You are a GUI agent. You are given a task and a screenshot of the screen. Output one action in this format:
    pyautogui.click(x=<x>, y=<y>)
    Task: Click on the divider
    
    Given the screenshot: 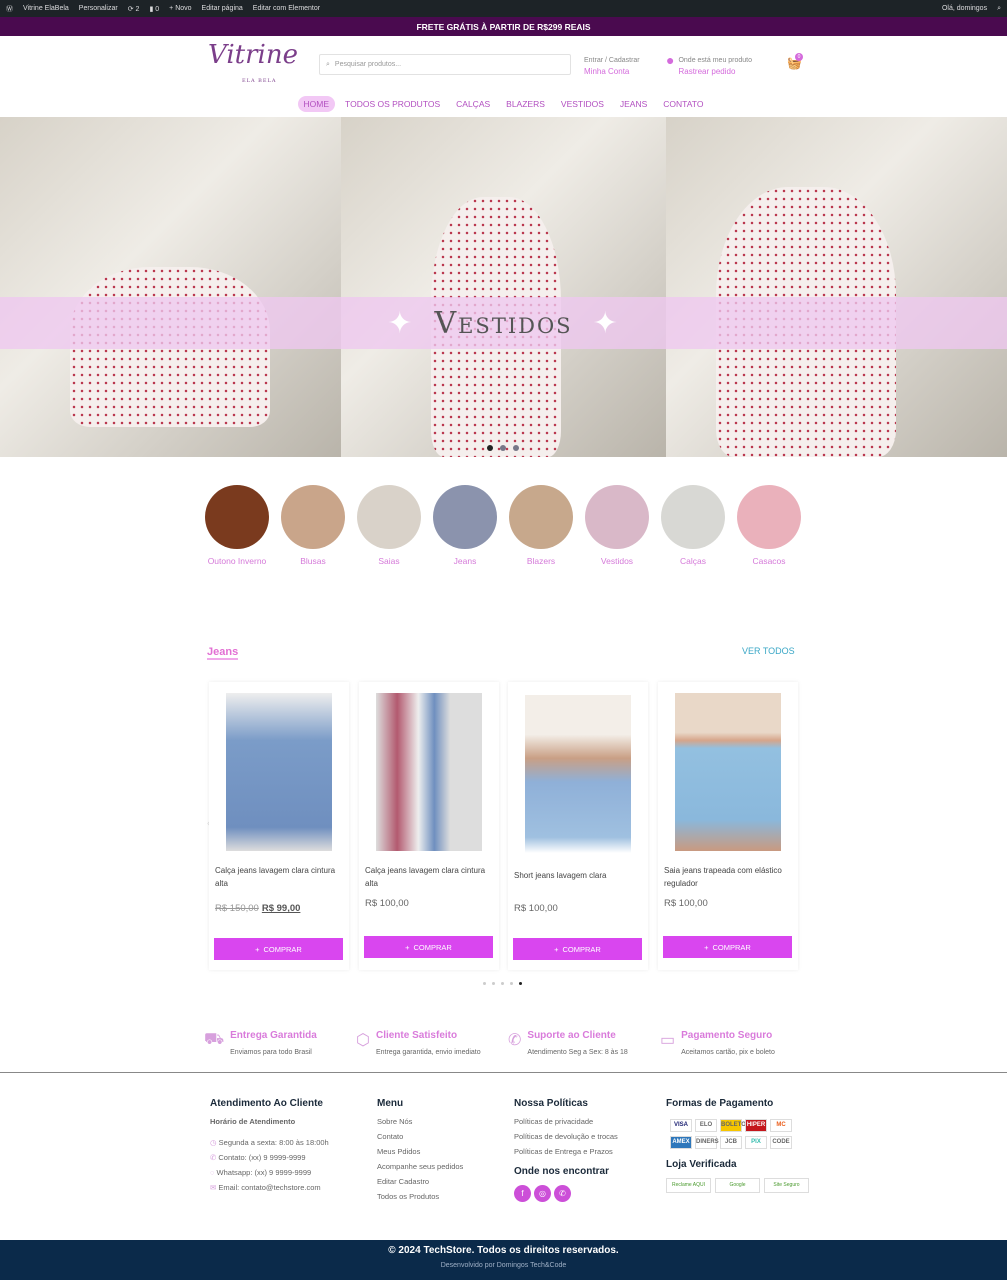 What is the action you would take?
    pyautogui.click(x=503, y=1072)
    